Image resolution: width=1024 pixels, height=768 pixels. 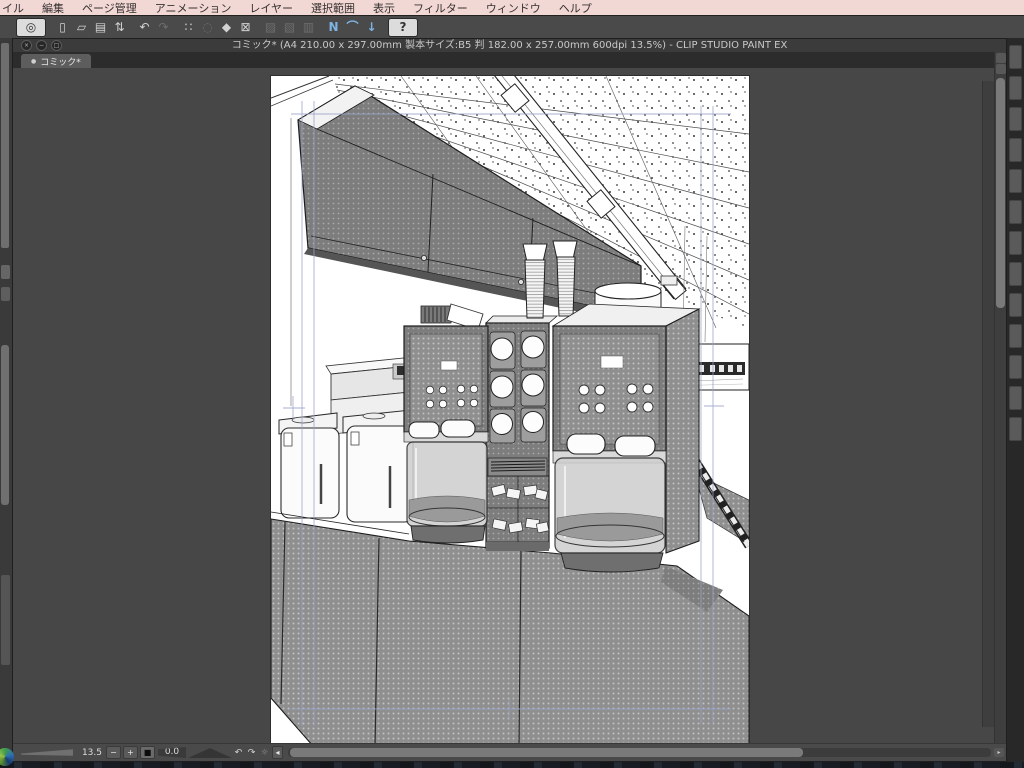 What do you see at coordinates (109, 8) in the screenshot?
I see `menu-page-management: ページ管理` at bounding box center [109, 8].